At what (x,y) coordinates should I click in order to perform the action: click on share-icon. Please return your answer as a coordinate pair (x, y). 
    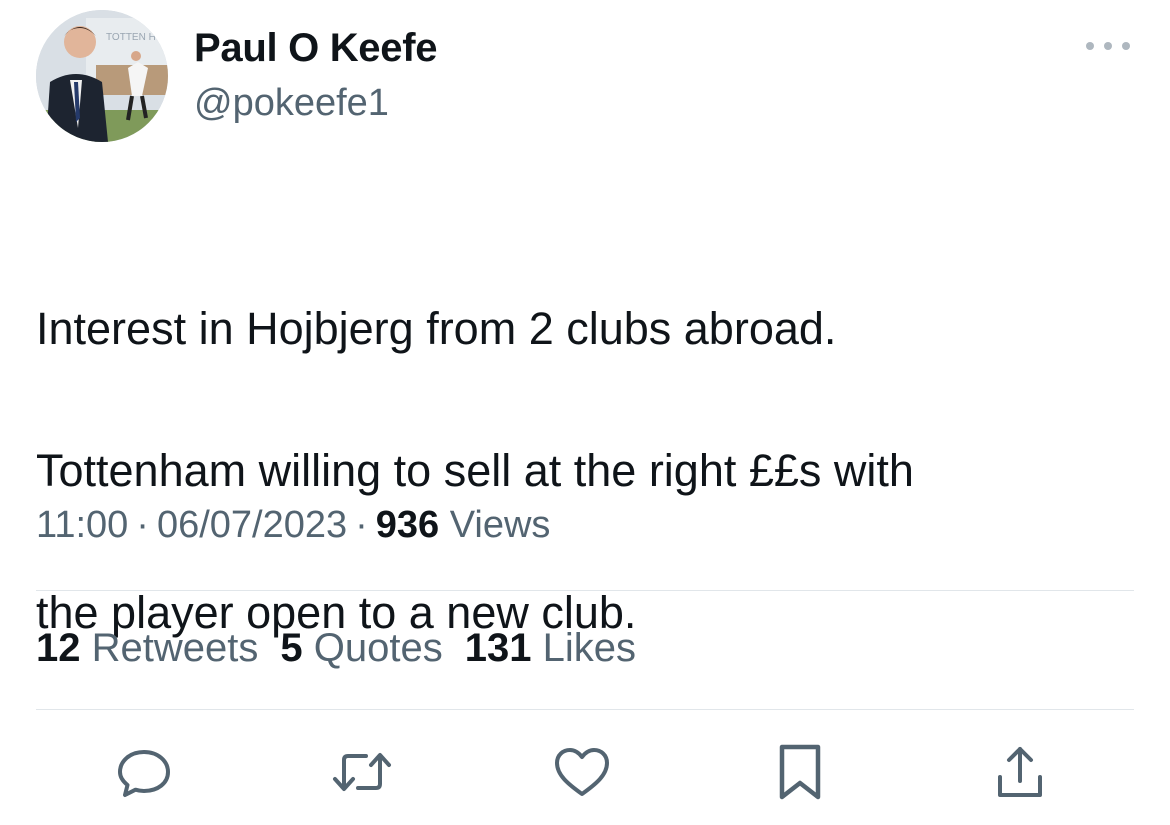
    Looking at the image, I should click on (1020, 772).